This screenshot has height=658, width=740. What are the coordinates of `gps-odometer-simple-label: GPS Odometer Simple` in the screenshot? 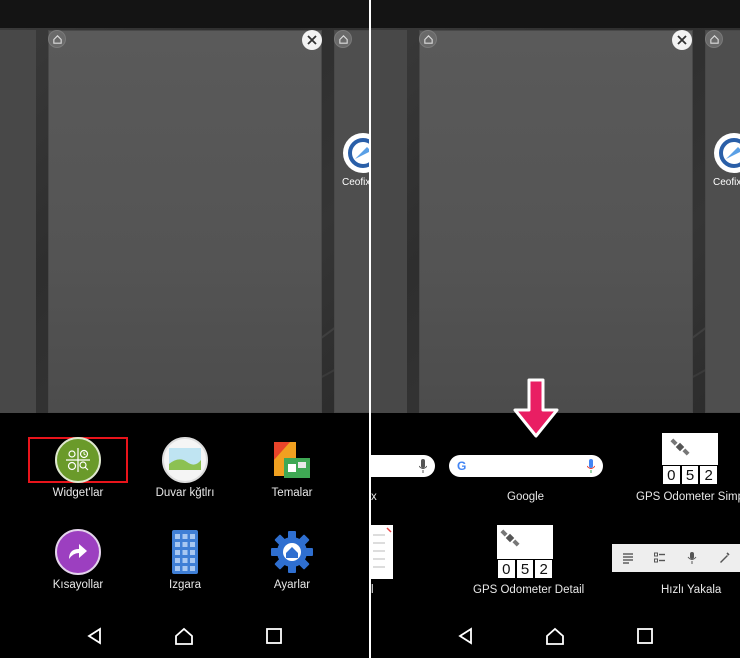 It's located at (688, 497).